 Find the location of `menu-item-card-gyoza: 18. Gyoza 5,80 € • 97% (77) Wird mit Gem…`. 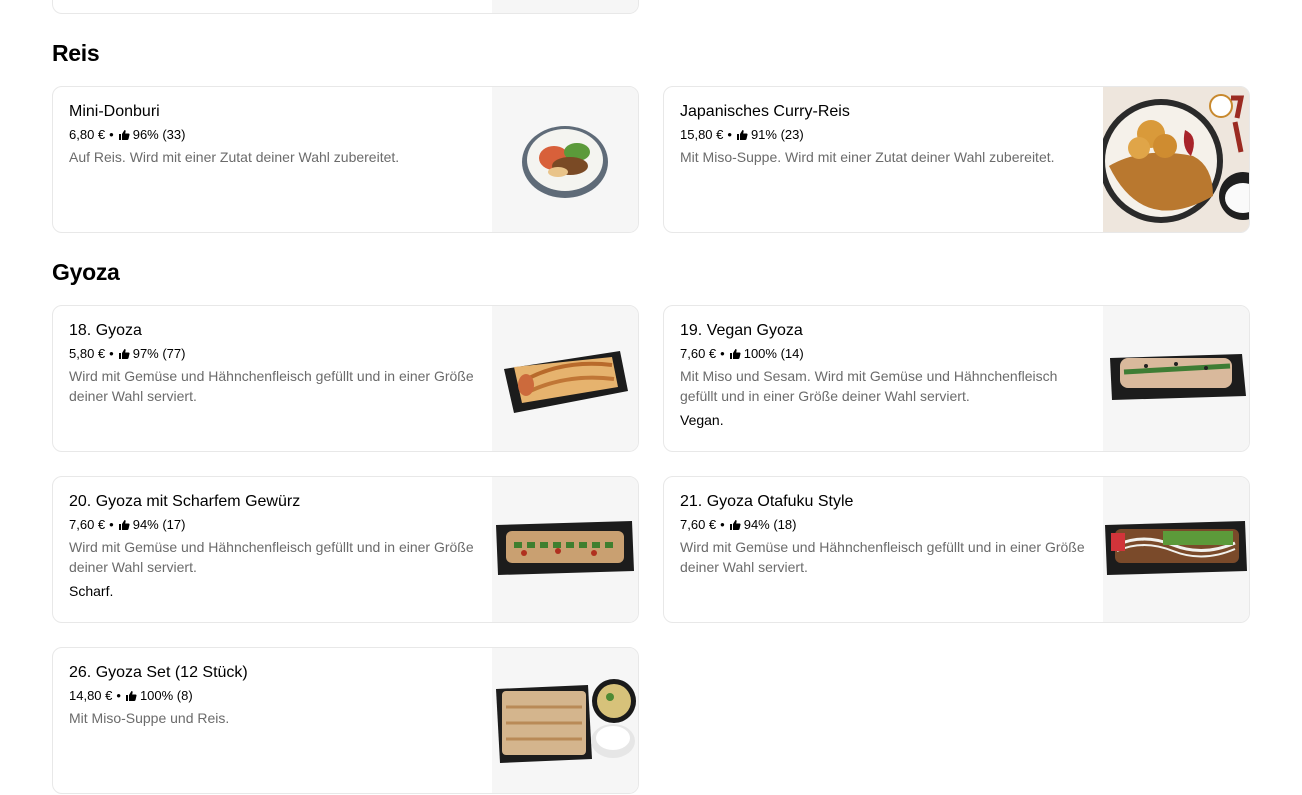

menu-item-card-gyoza: 18. Gyoza 5,80 € • 97% (77) Wird mit Gem… is located at coordinates (345, 378).